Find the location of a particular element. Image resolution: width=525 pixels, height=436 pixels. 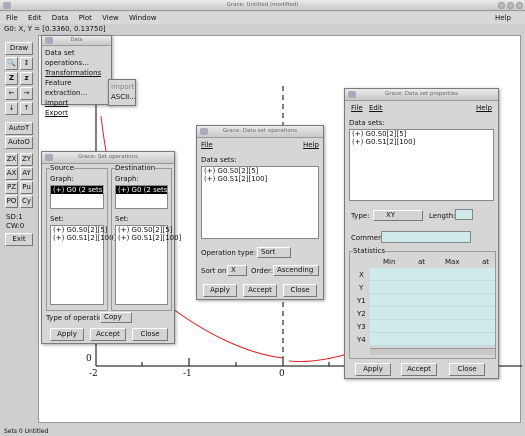

dsprops-set-item: (+) G0.S0[2][5] is located at coordinates (421, 134).